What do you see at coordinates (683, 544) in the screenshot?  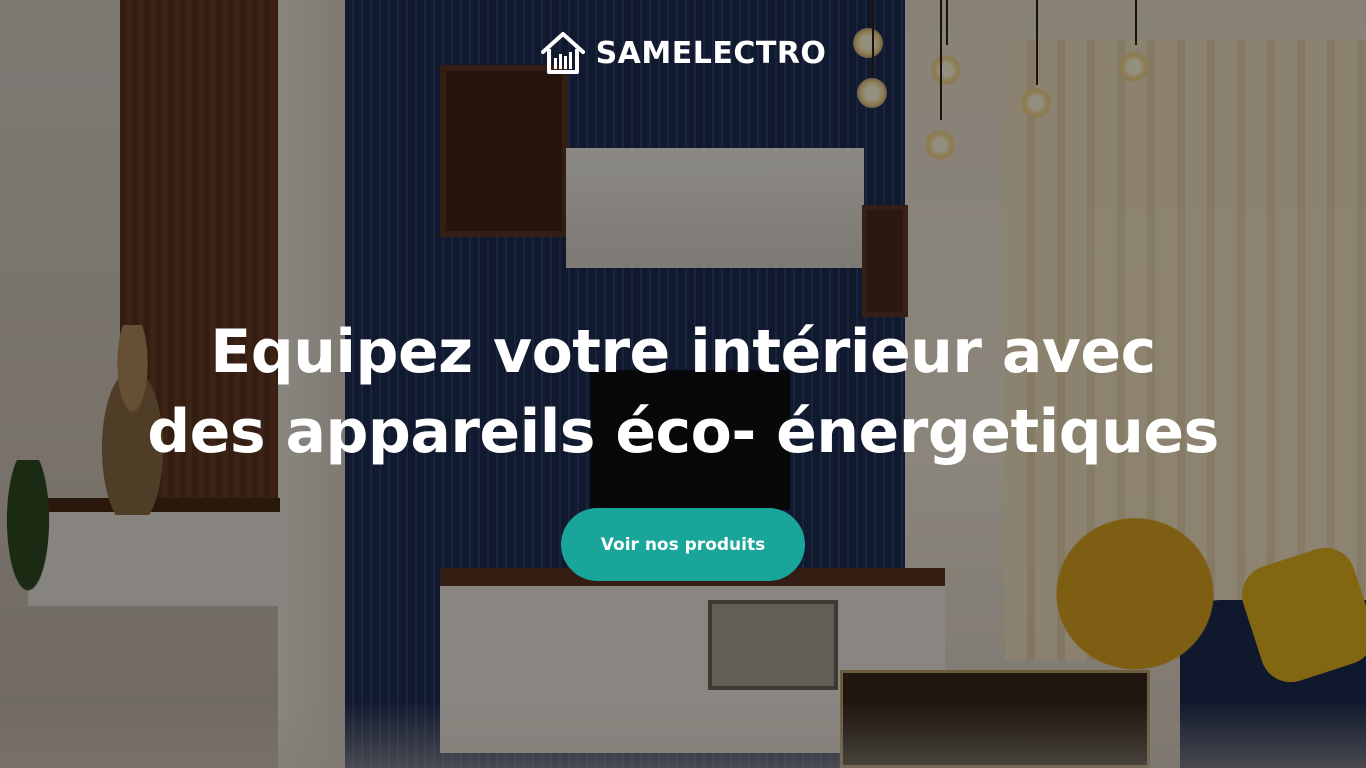 I see `view-products-button: Voir nos produits` at bounding box center [683, 544].